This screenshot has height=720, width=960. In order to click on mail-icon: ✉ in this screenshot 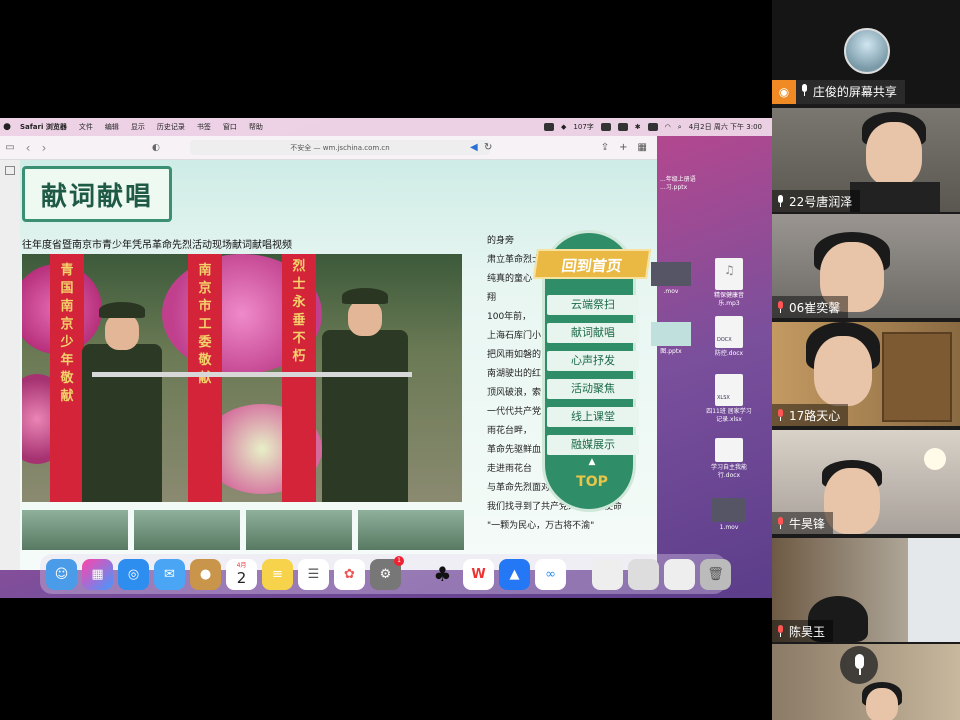, I will do `click(169, 574)`.